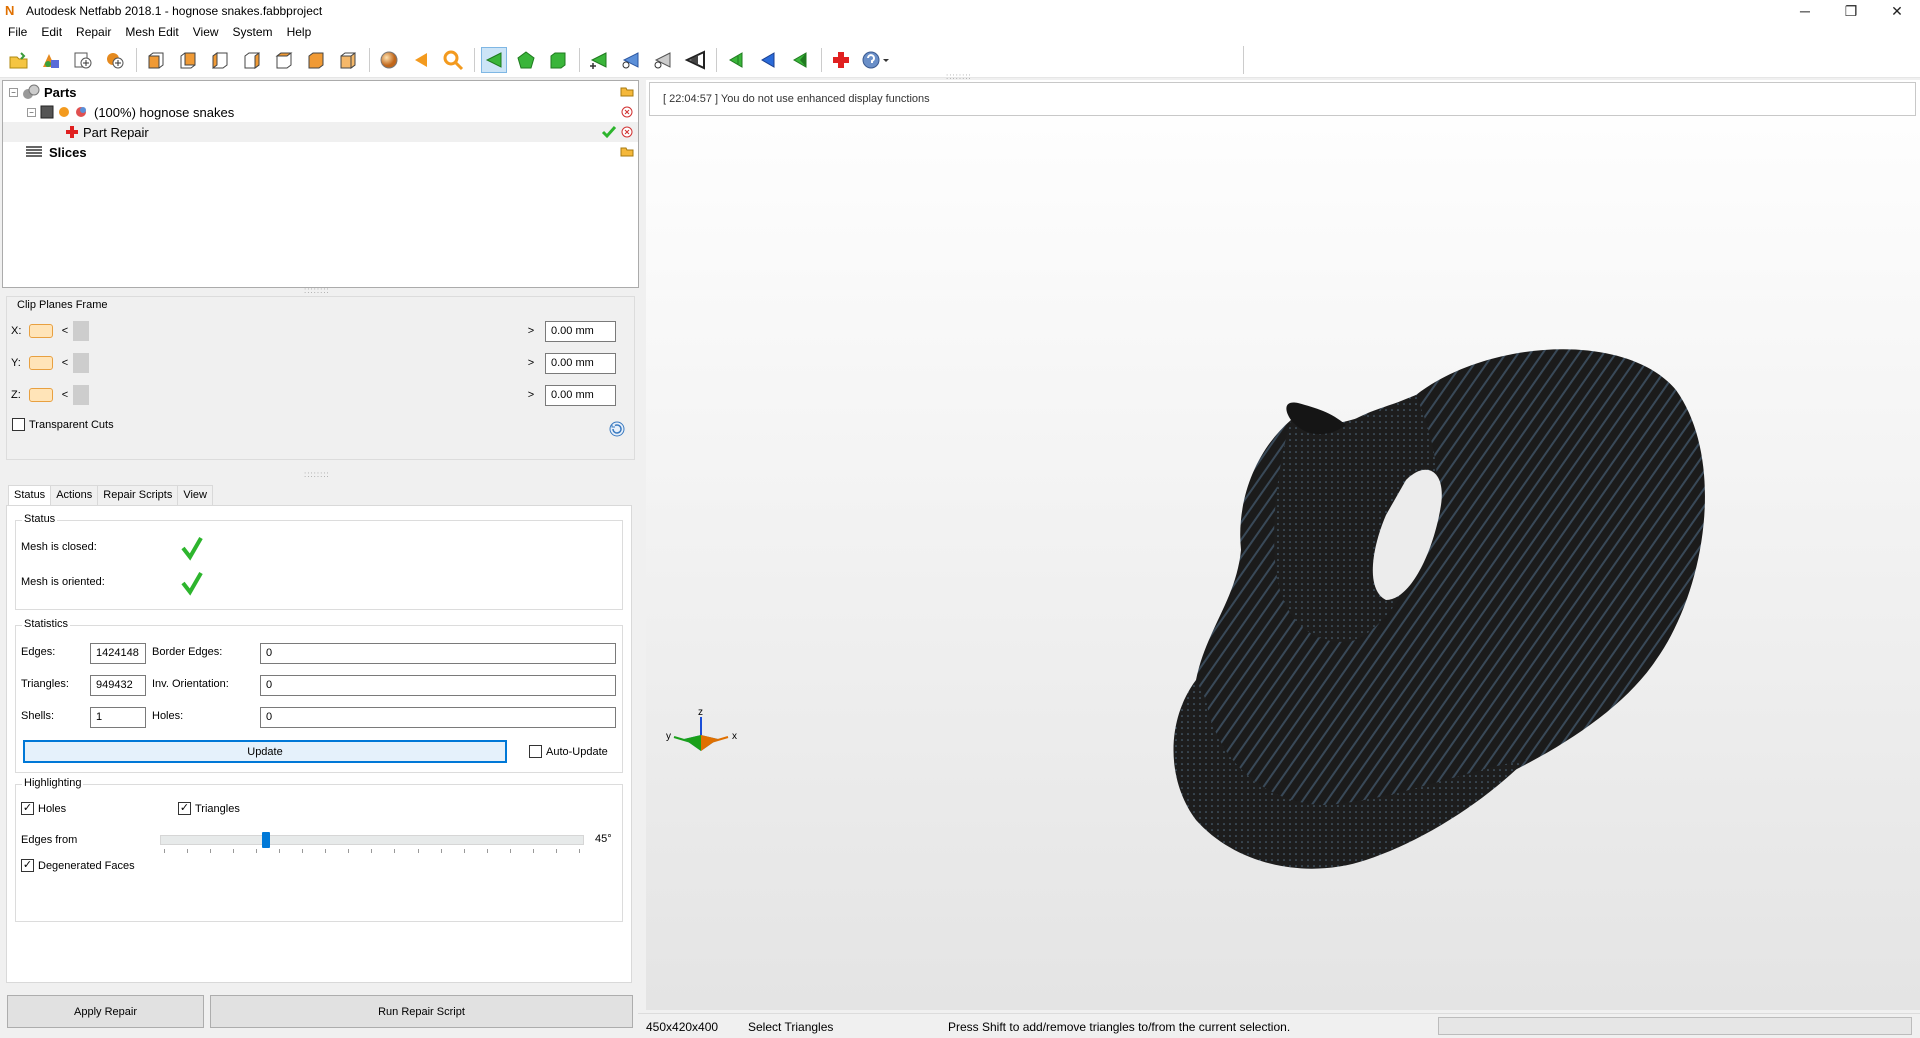 The height and width of the screenshot is (1038, 1920). I want to click on edges-from-thumb, so click(266, 840).